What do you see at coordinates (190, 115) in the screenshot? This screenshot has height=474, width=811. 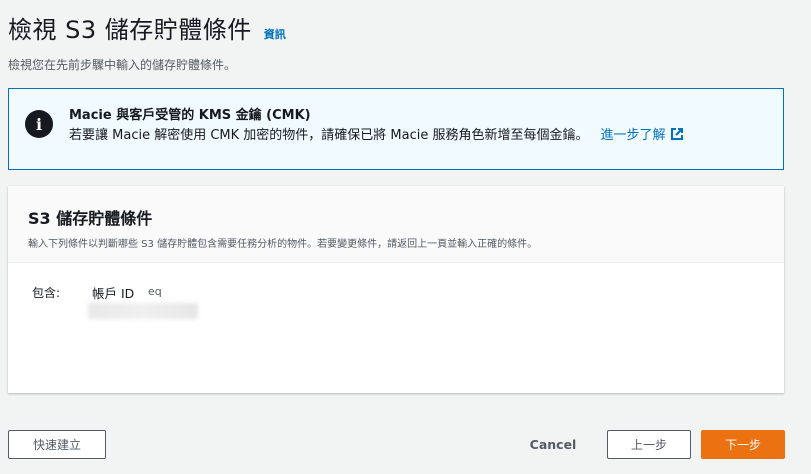 I see `alert-title: Macie 與客戶受管的 KMS 金鑰 (CMK)` at bounding box center [190, 115].